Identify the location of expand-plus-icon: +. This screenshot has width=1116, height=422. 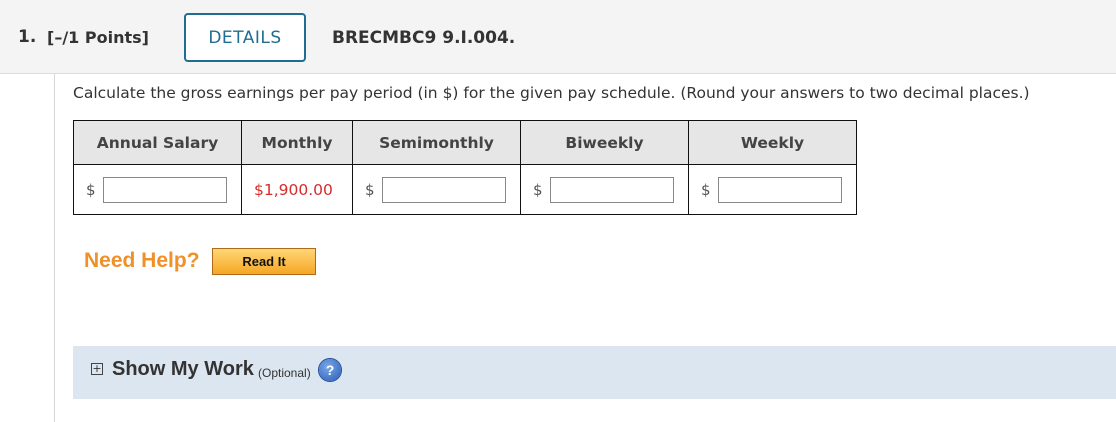
(97, 369).